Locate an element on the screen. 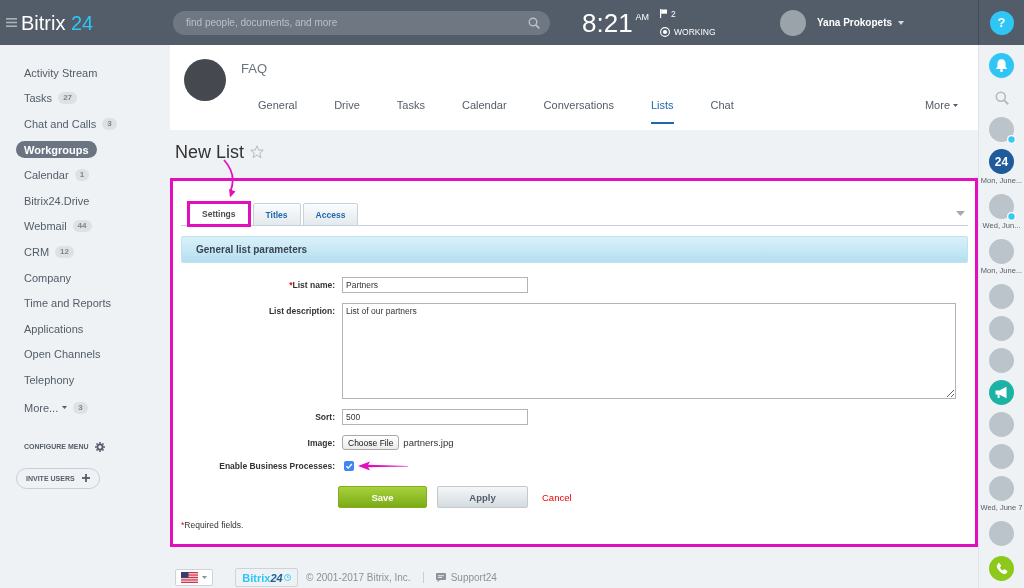 This screenshot has width=1024, height=588. language-selector is located at coordinates (194, 577).